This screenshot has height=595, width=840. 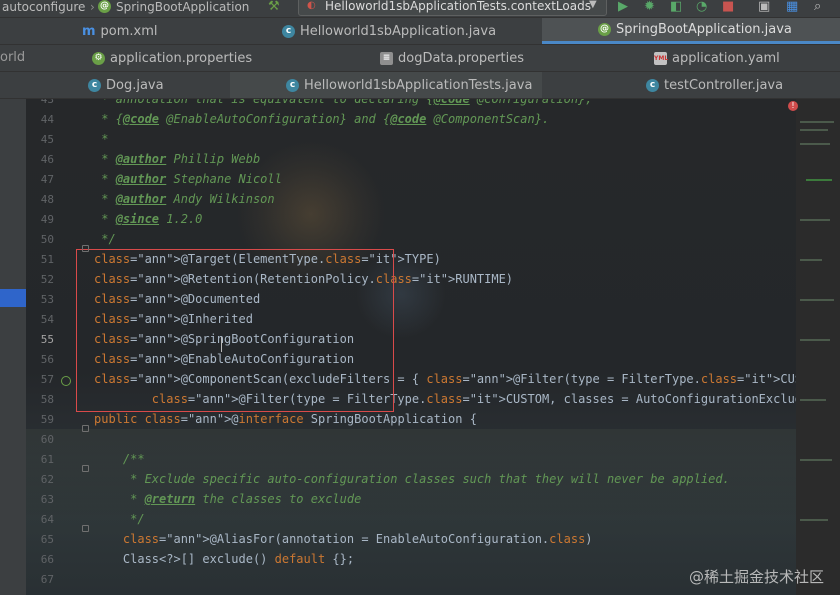 I want to click on line-number: 56, so click(x=47, y=359).